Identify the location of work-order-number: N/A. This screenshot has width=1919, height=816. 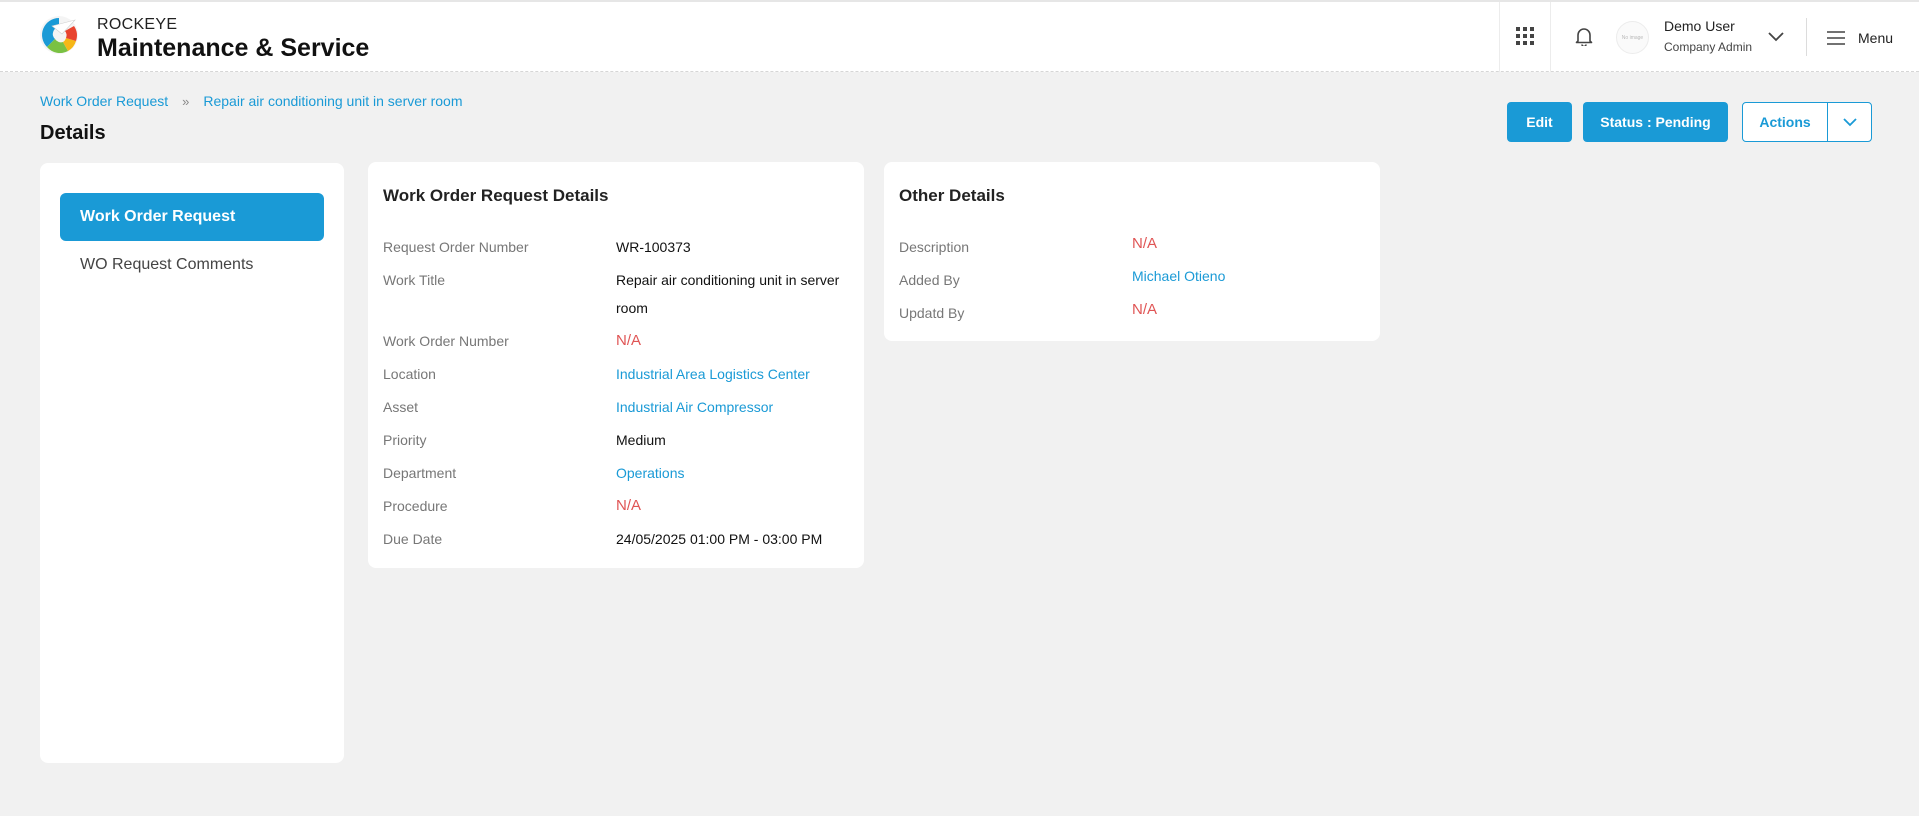
(629, 340).